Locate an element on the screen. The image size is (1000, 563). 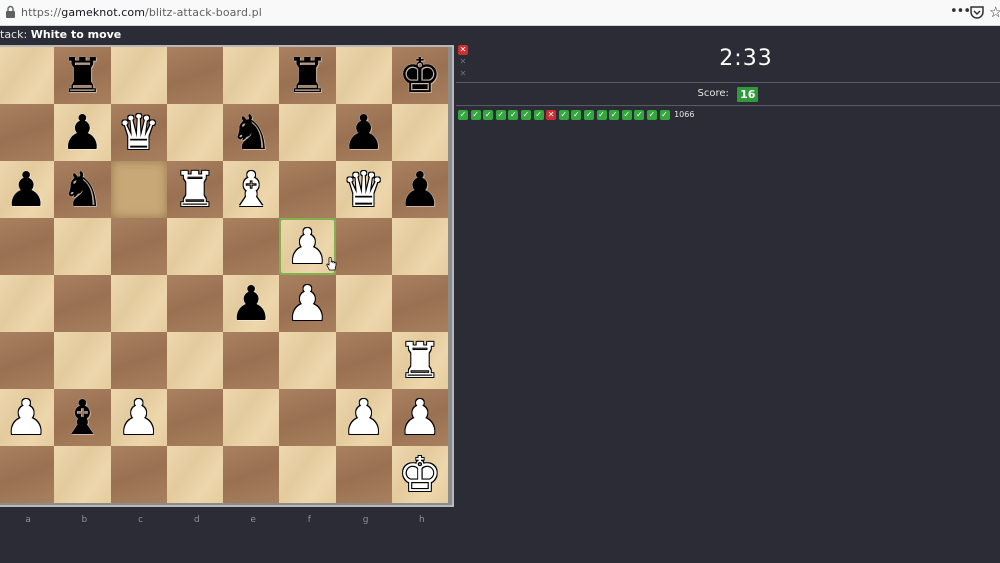
pocket-icon is located at coordinates (977, 12).